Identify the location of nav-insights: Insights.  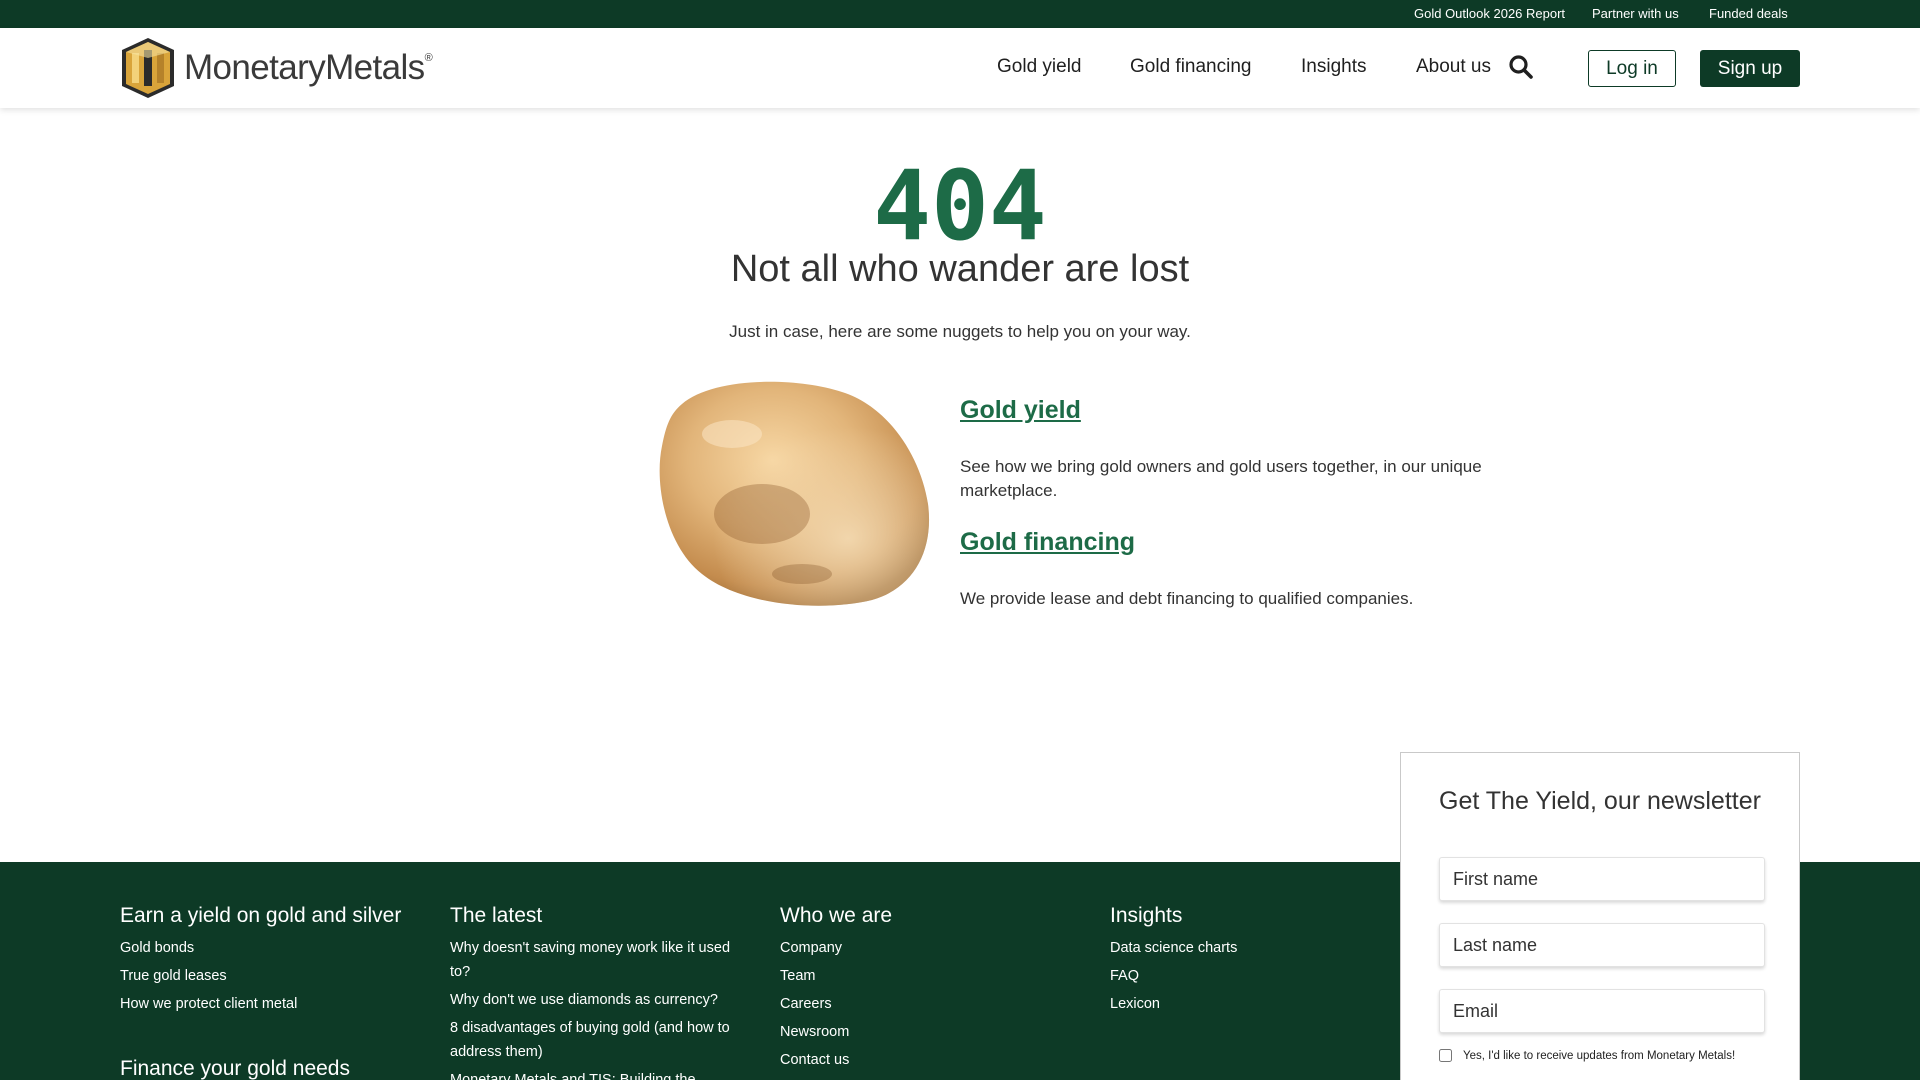
(1333, 67).